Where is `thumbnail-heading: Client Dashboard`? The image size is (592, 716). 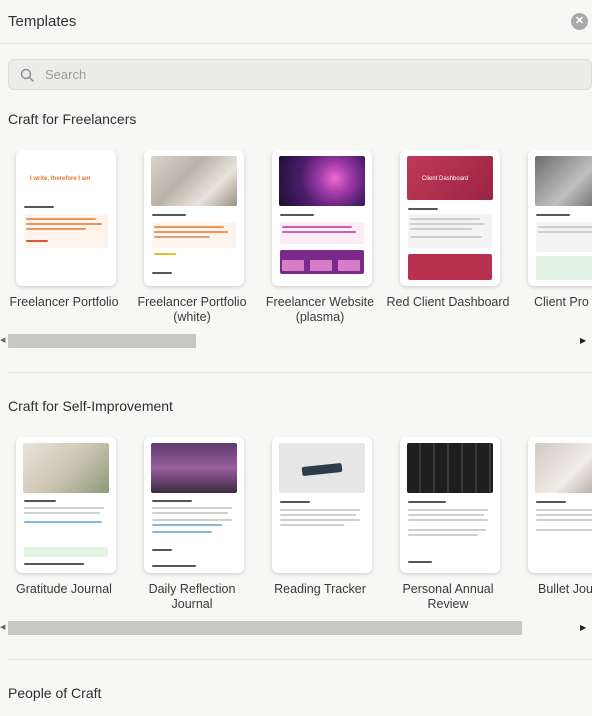
thumbnail-heading: Client Dashboard is located at coordinates (445, 179).